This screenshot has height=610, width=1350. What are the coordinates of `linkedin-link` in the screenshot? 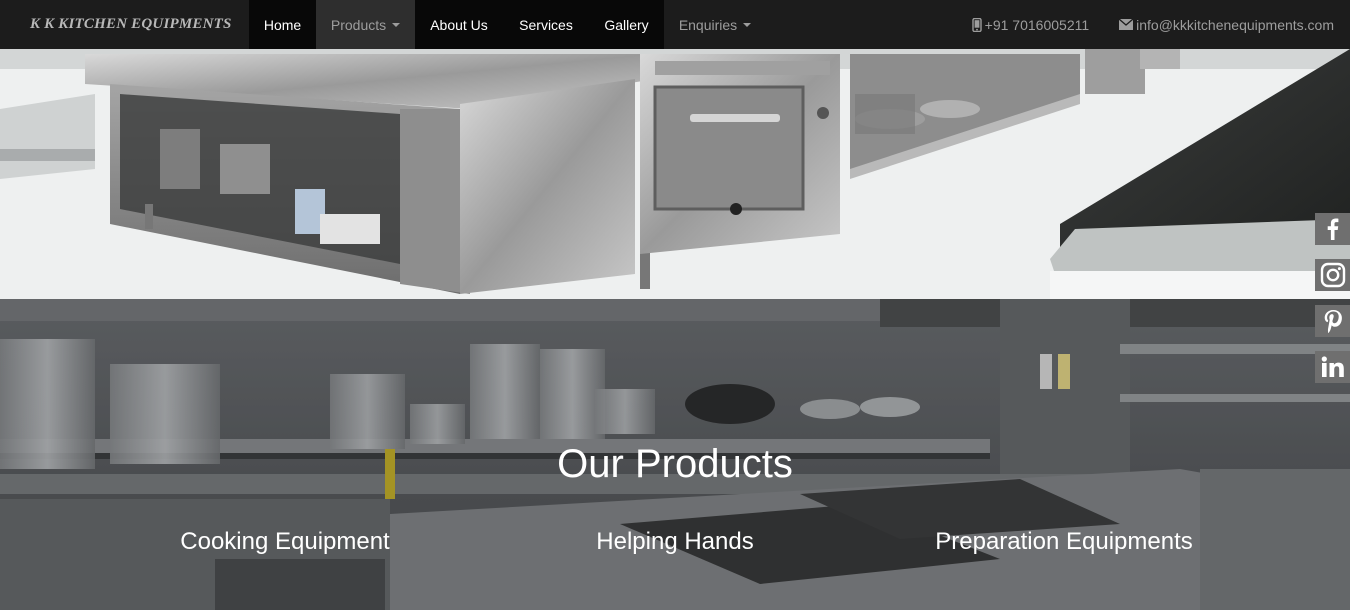 It's located at (1332, 367).